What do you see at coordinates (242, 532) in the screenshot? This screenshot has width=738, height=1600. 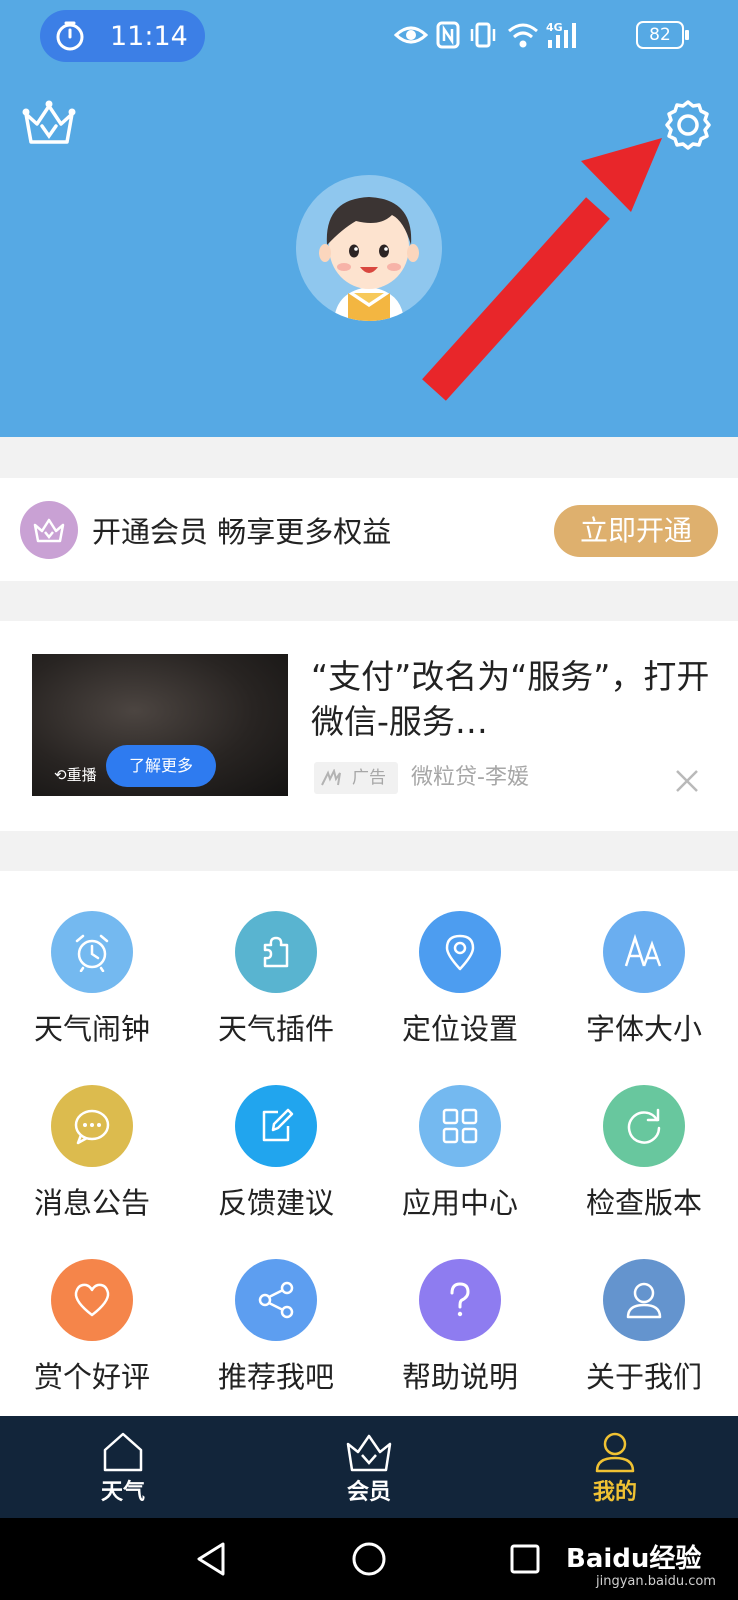 I see `member-promo-text: 开通会员 畅享更多权益` at bounding box center [242, 532].